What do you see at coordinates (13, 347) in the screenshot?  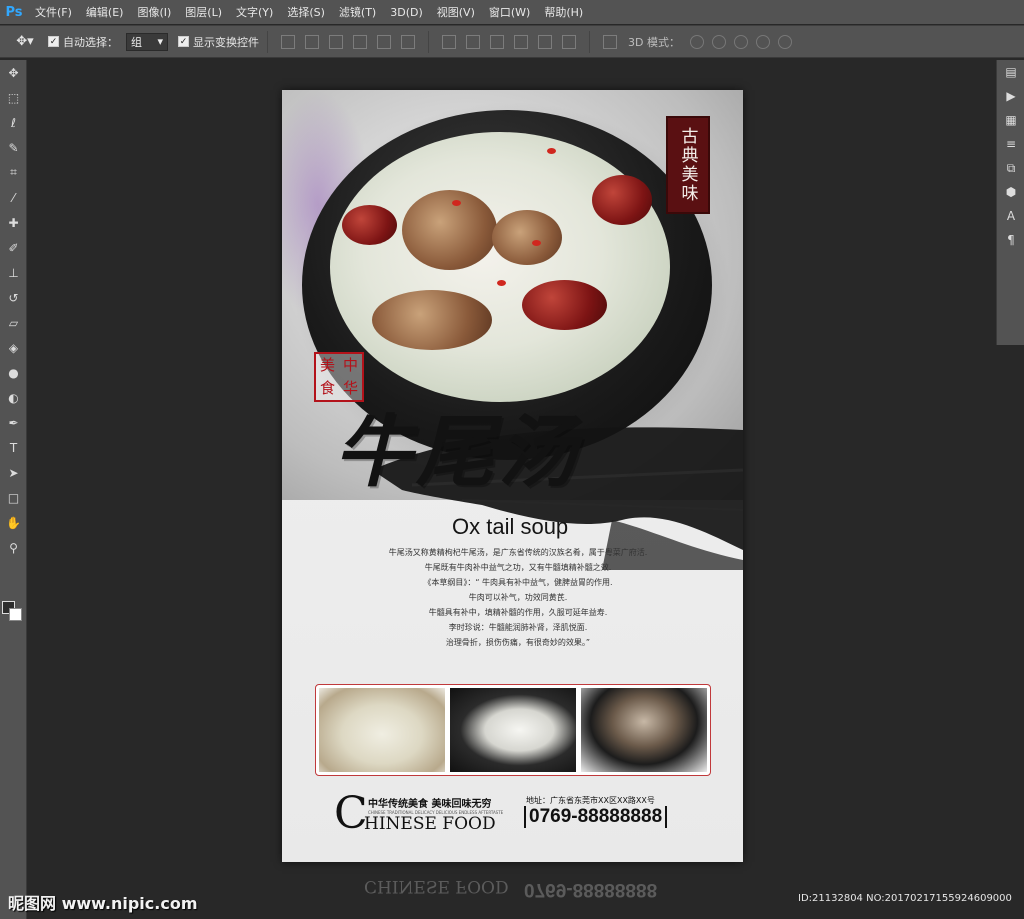 I see `bucket-icon: ◈` at bounding box center [13, 347].